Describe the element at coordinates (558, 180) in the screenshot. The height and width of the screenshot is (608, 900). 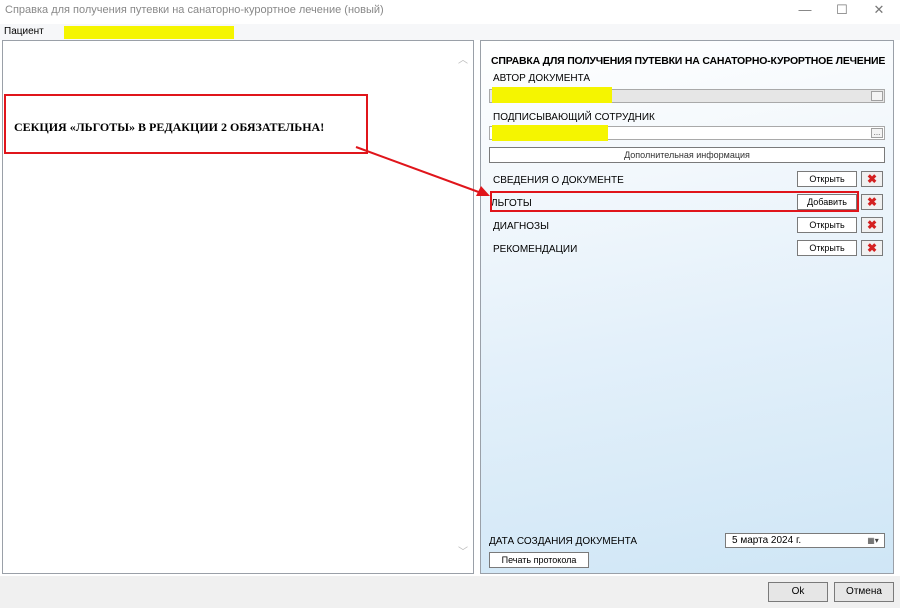
I see `section-label-document-info: СВЕДЕНИЯ О ДОКУМЕНТЕ` at that location.